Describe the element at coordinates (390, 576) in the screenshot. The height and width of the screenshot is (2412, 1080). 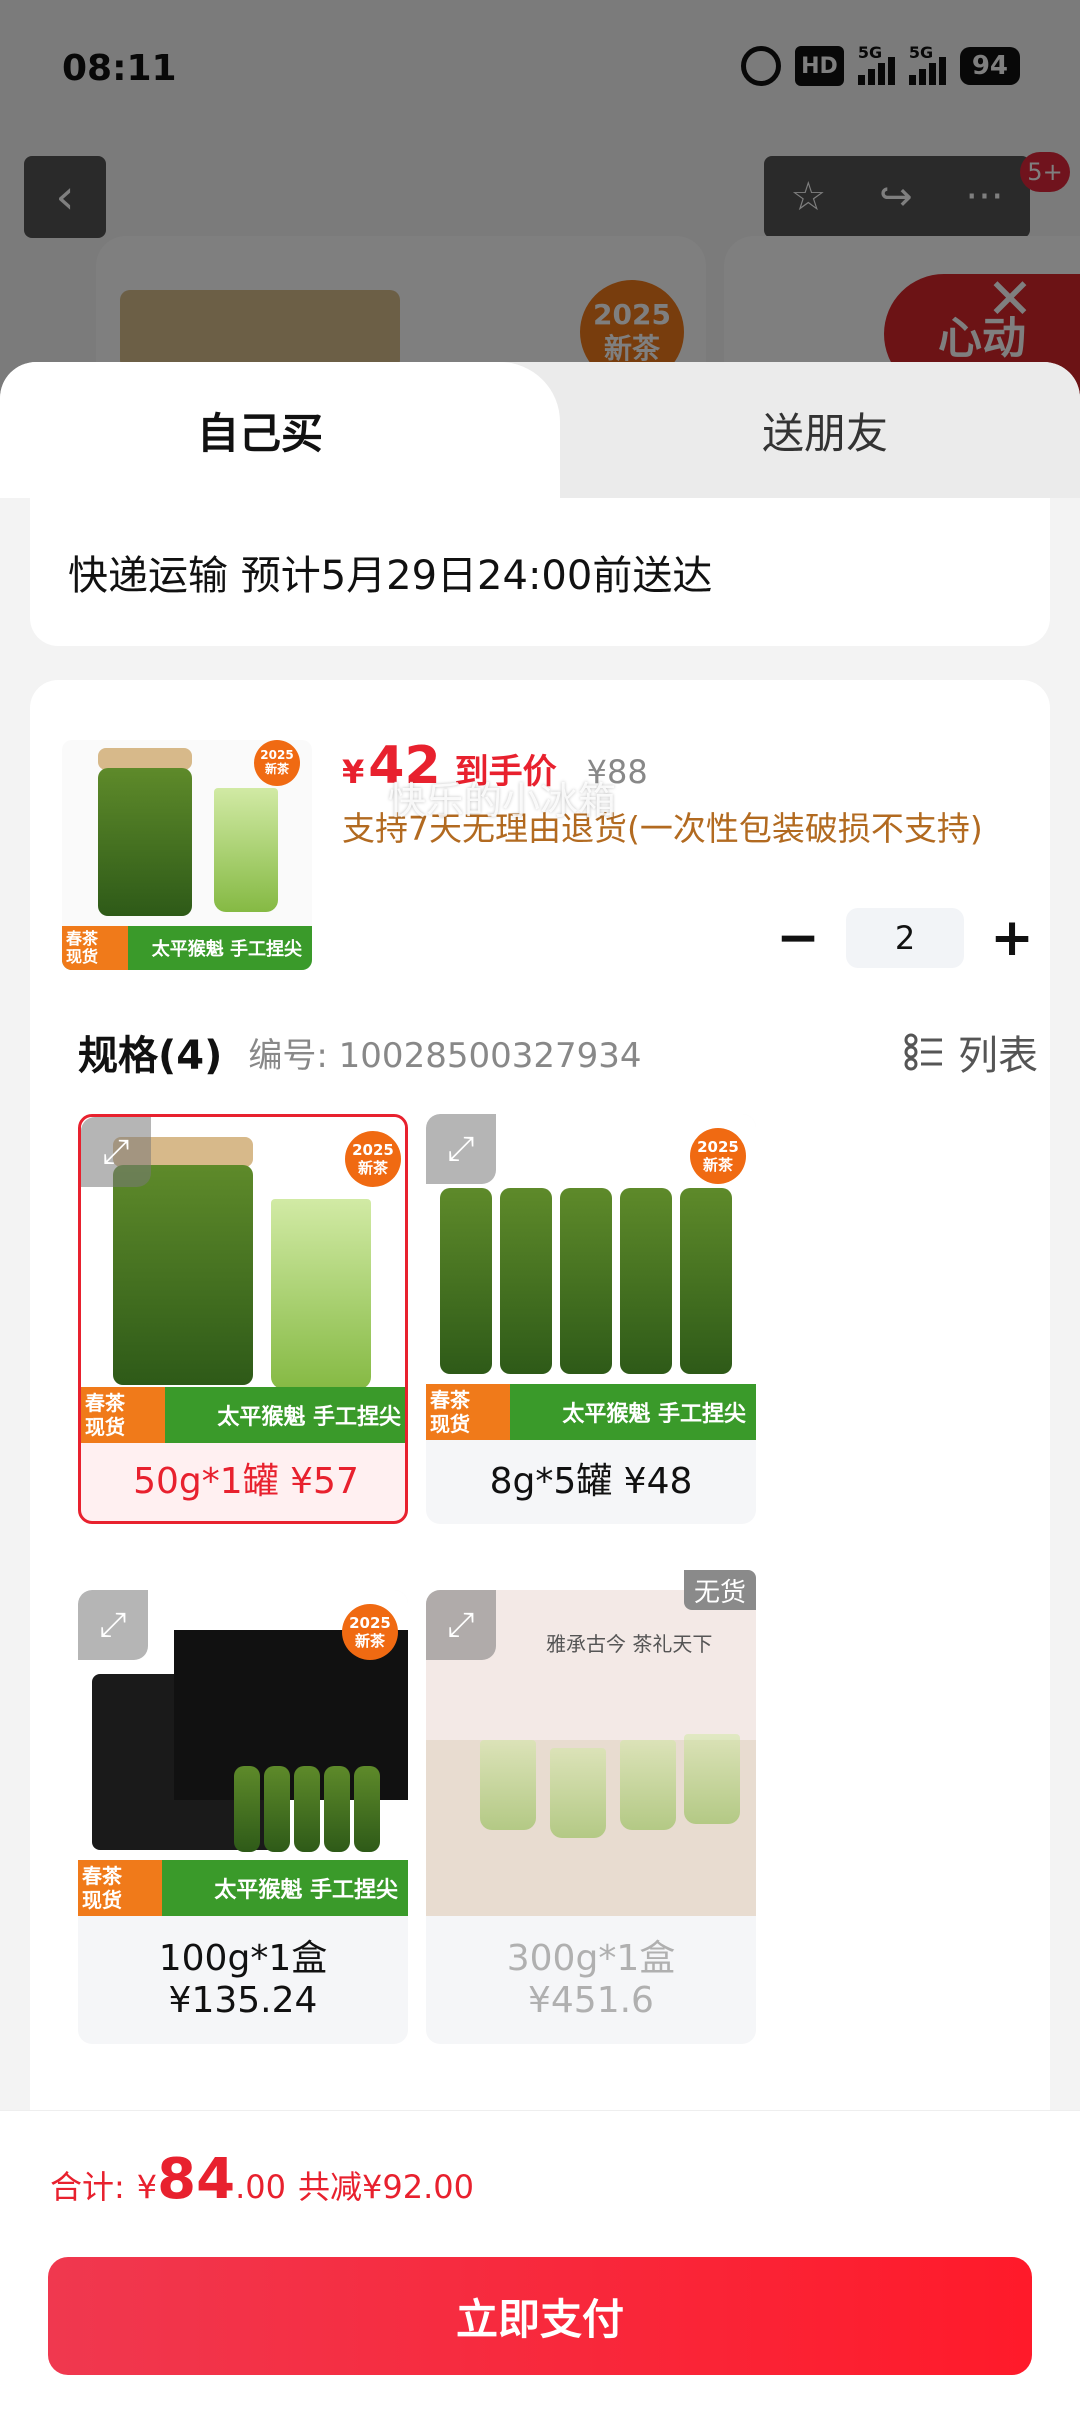
I see `shipping-text: 快递运输 预计5月29日24:00前送达` at that location.